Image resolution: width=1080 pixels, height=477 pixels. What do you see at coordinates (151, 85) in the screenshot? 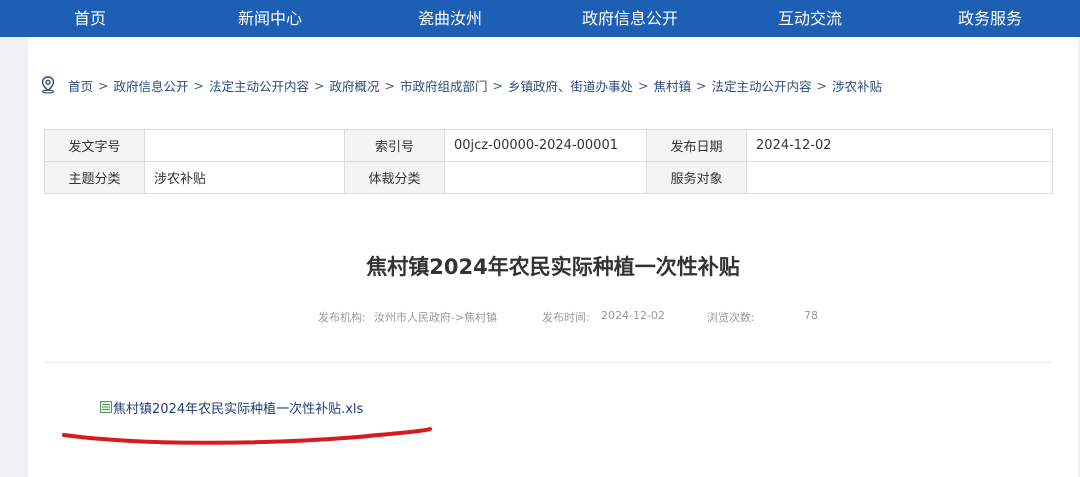
I see `breadcrumb-item-gov-info: 政府信息公开` at bounding box center [151, 85].